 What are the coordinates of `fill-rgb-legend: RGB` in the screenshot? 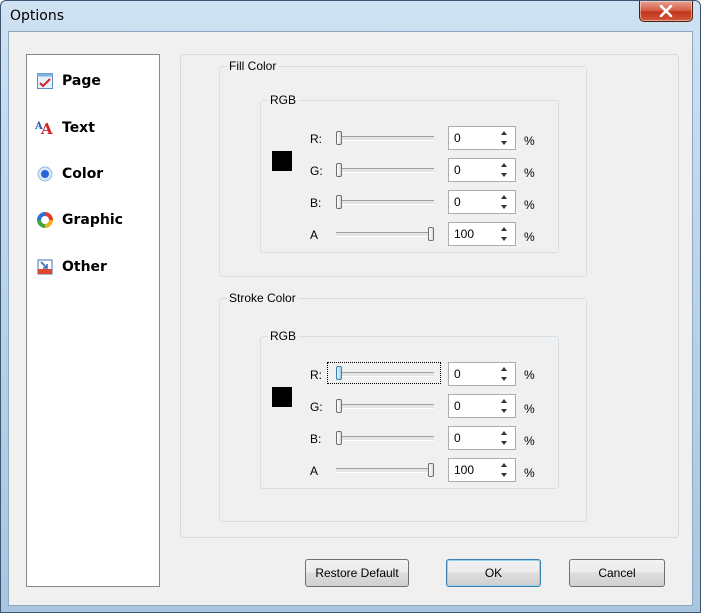 It's located at (283, 100).